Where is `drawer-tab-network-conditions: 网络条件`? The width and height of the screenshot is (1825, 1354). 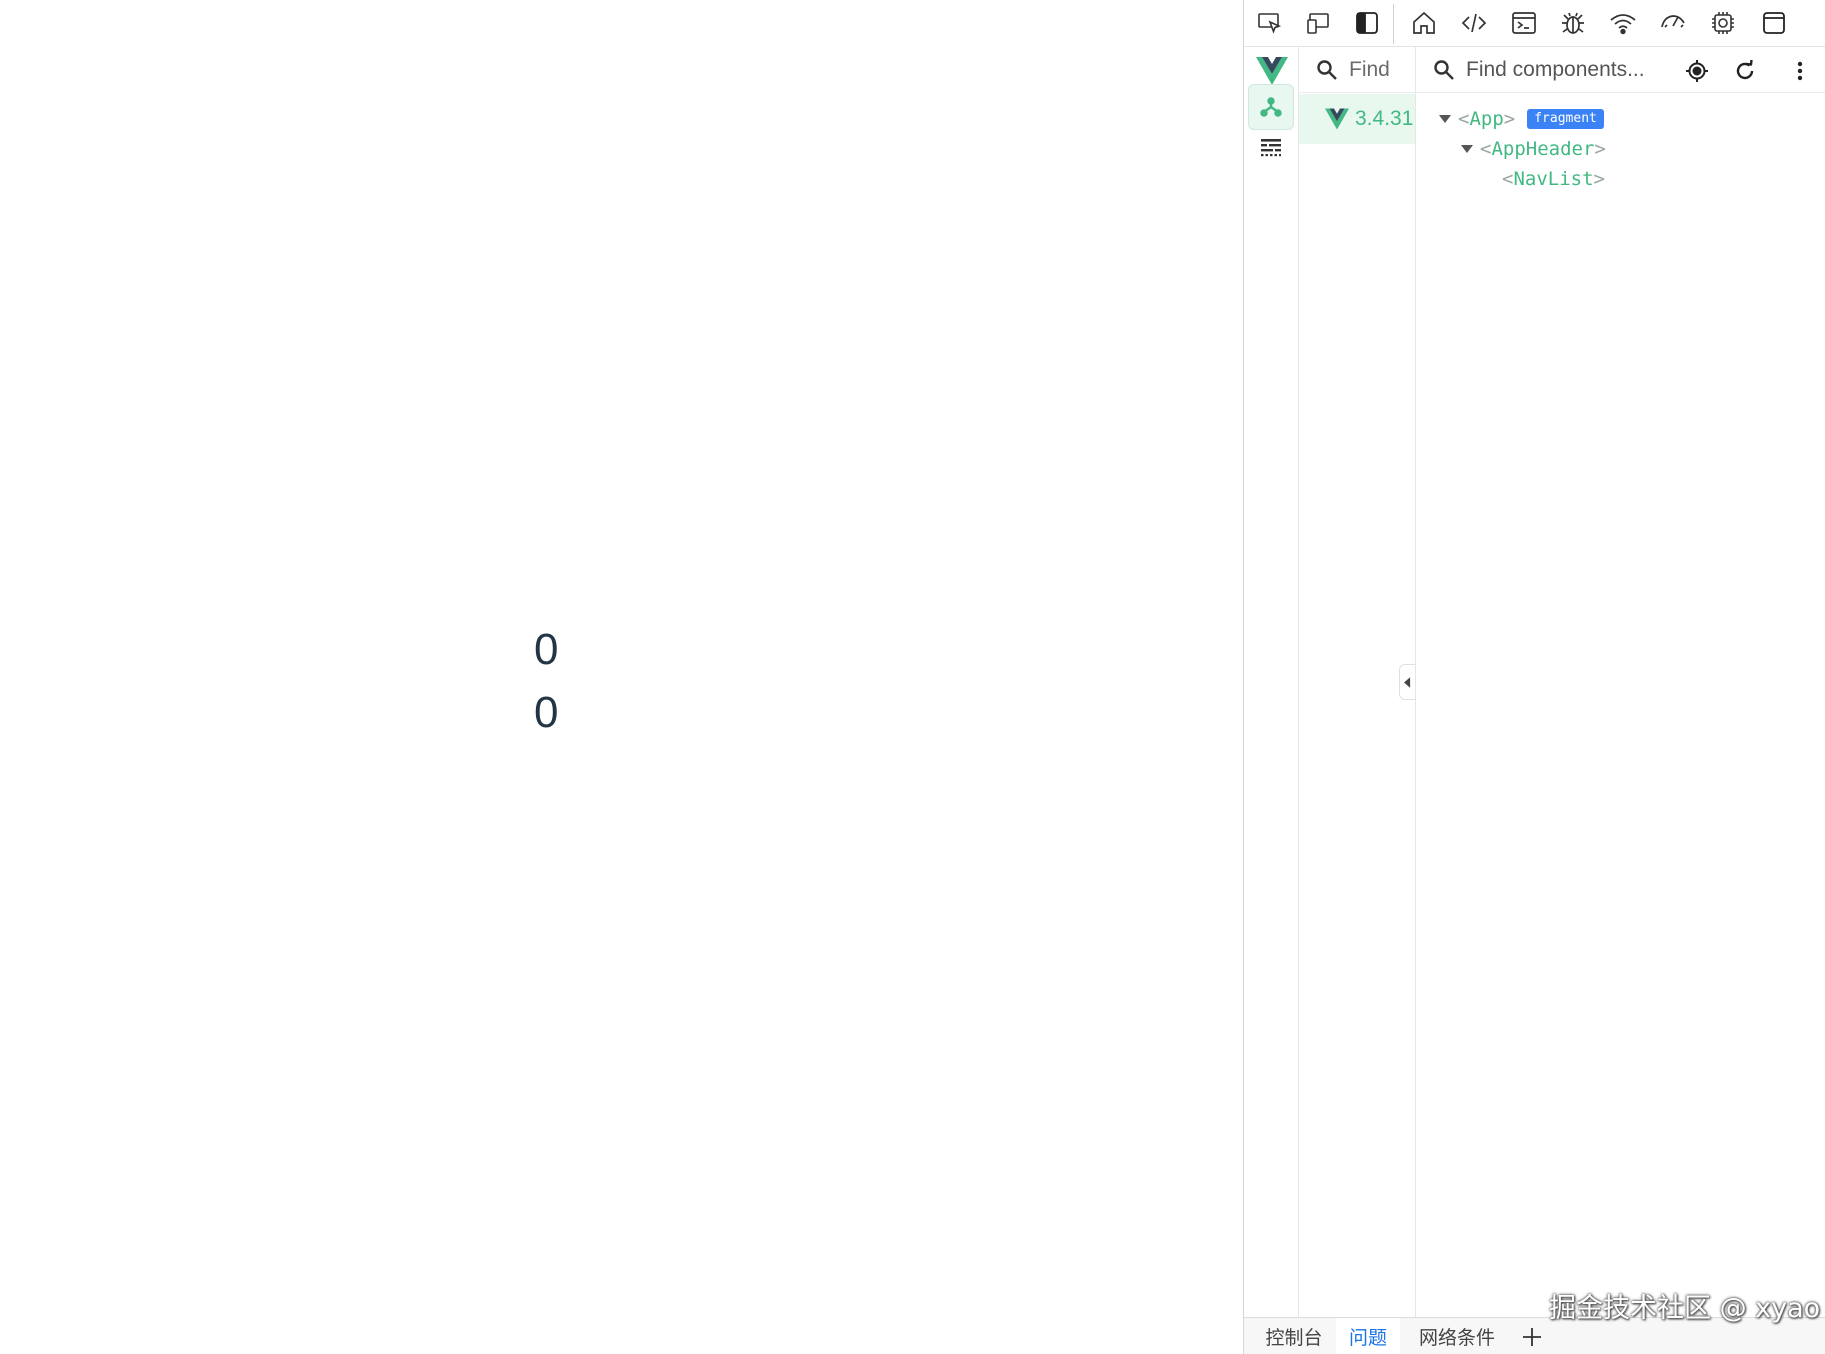 drawer-tab-network-conditions: 网络条件 is located at coordinates (1457, 1336).